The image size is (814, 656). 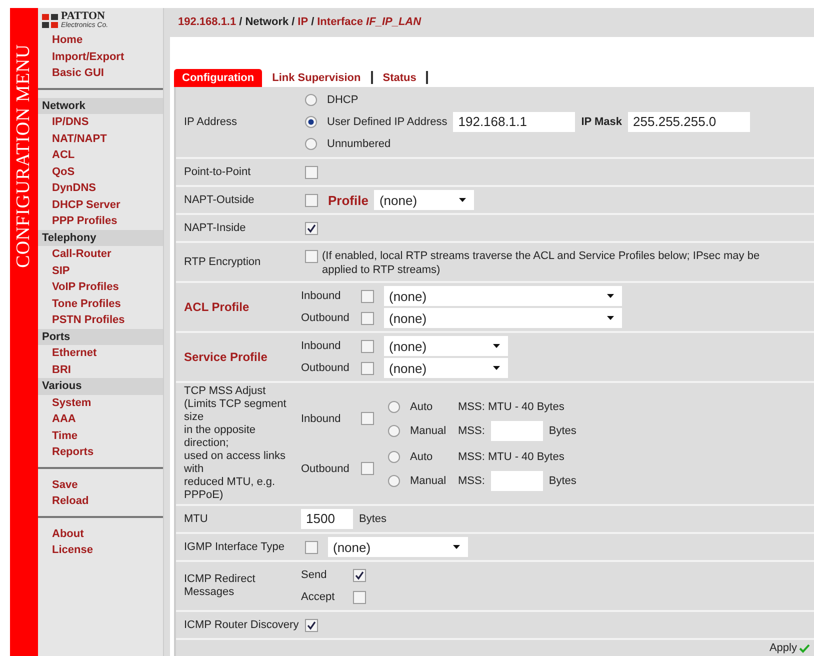 What do you see at coordinates (514, 122) in the screenshot?
I see `ip-address-field: 192.168.1.1` at bounding box center [514, 122].